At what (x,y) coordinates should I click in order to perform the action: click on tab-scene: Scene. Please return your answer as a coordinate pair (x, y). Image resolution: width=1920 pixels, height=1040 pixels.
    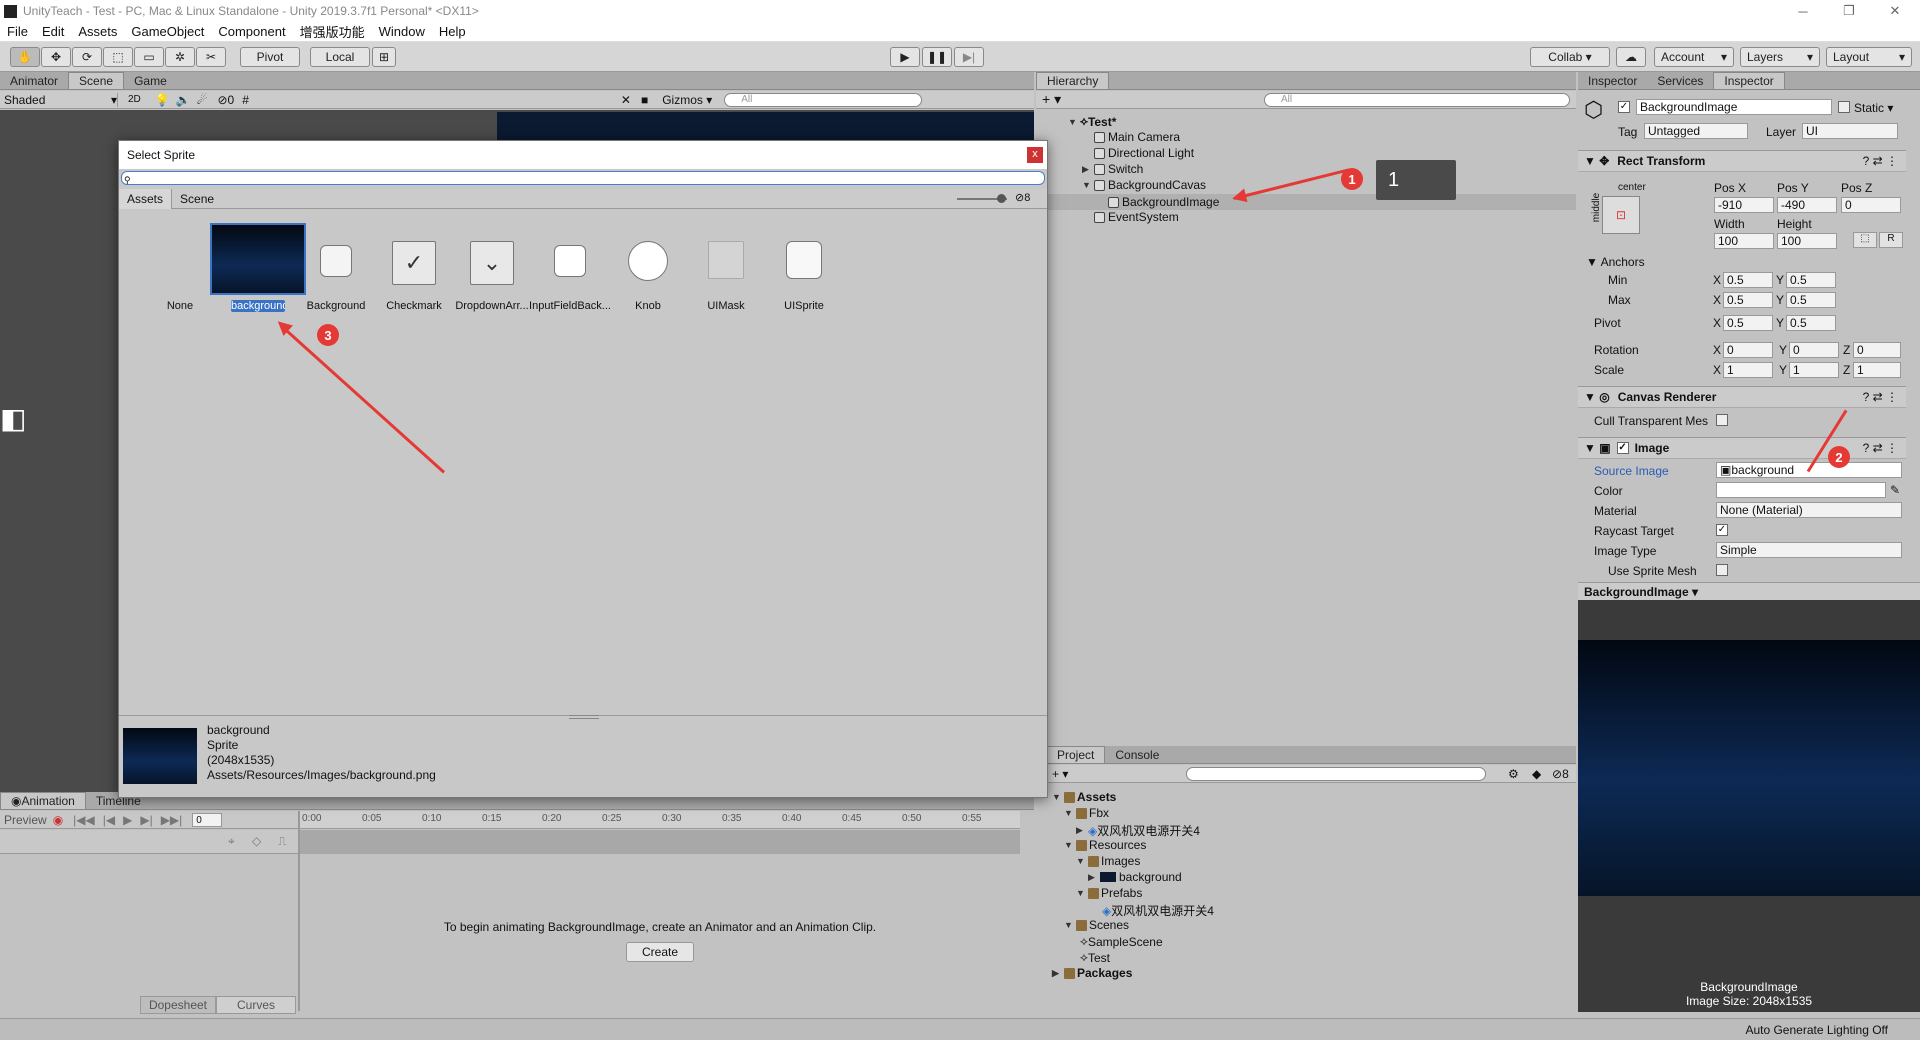
    Looking at the image, I should click on (96, 80).